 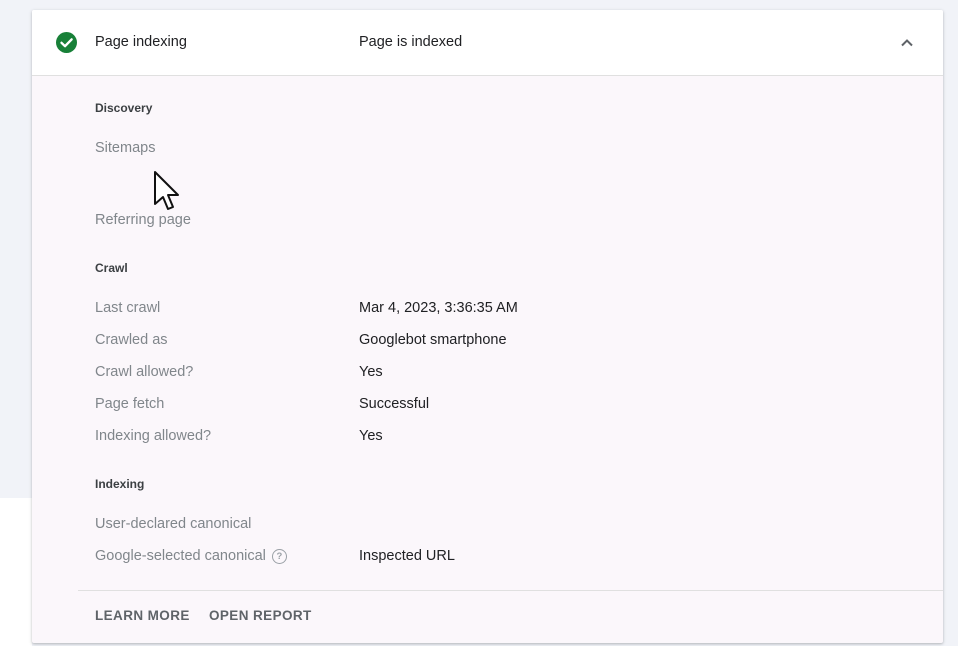 I want to click on crawl-allowed-value: Yes, so click(x=371, y=372).